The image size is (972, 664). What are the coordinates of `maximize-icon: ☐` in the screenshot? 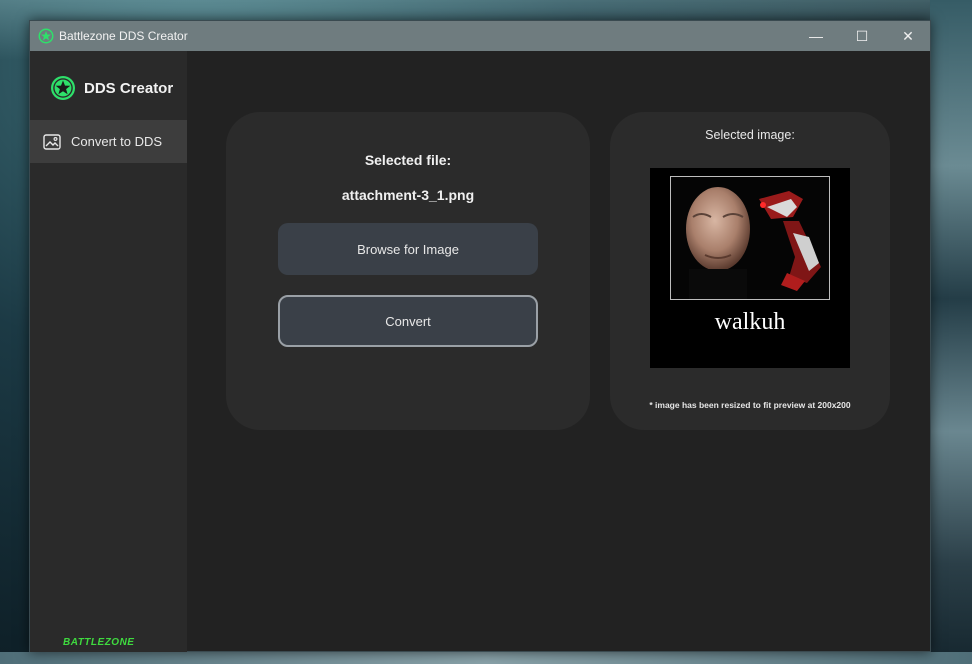 It's located at (862, 35).